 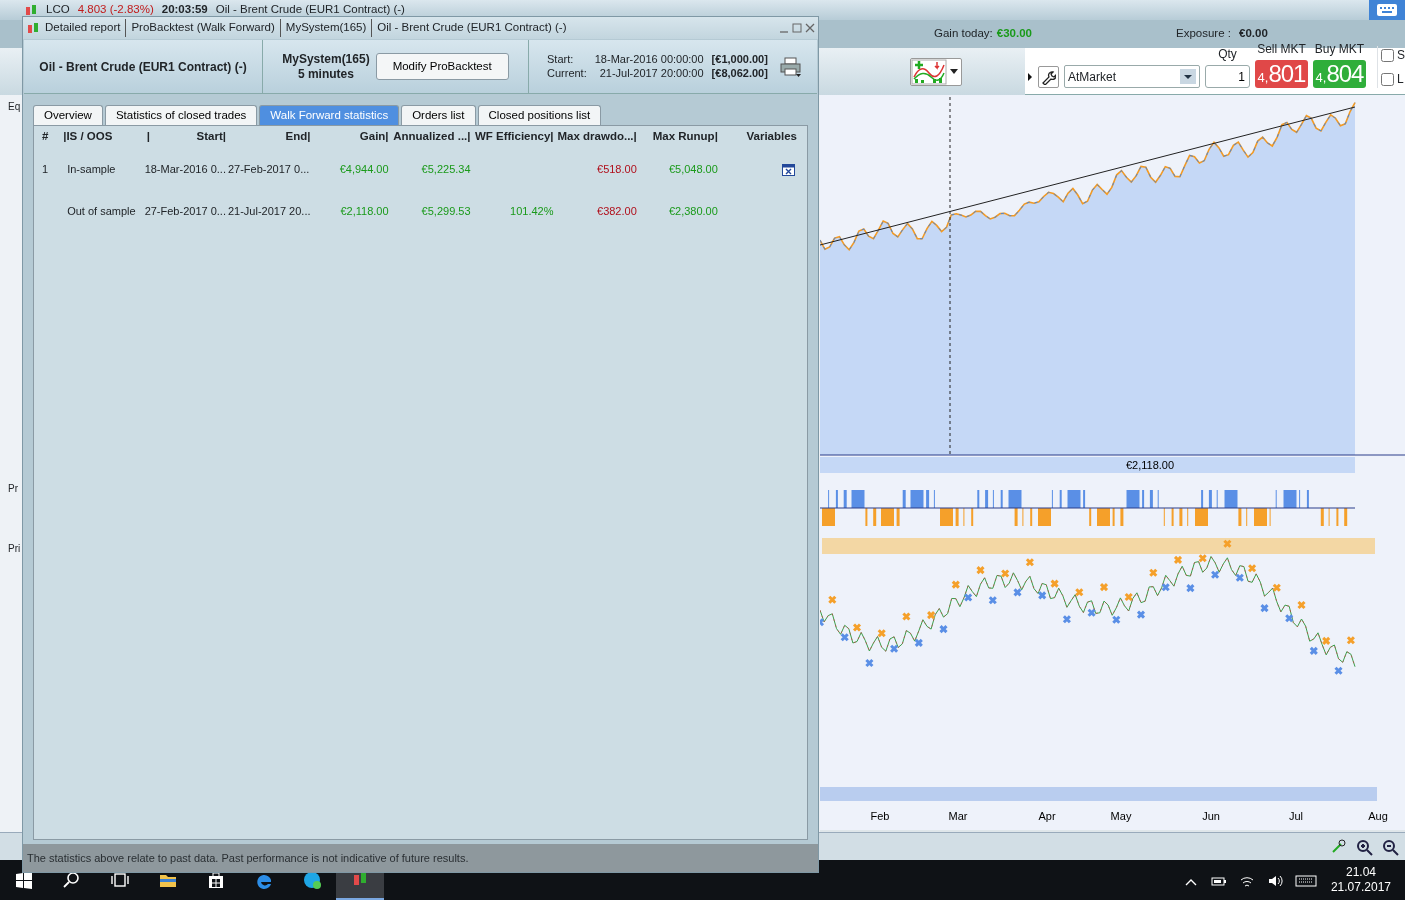 What do you see at coordinates (68, 115) in the screenshot?
I see `report-tab: Overview` at bounding box center [68, 115].